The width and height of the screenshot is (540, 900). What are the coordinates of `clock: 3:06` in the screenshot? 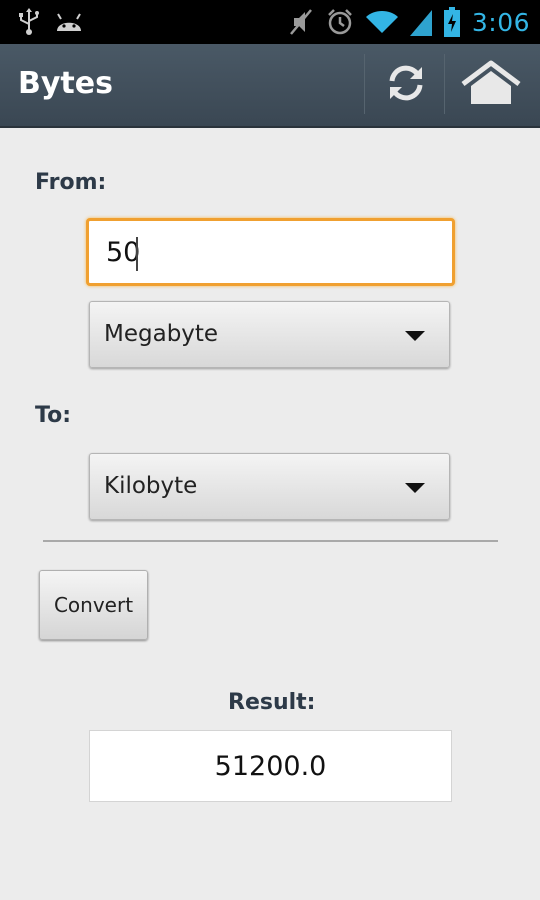 It's located at (500, 22).